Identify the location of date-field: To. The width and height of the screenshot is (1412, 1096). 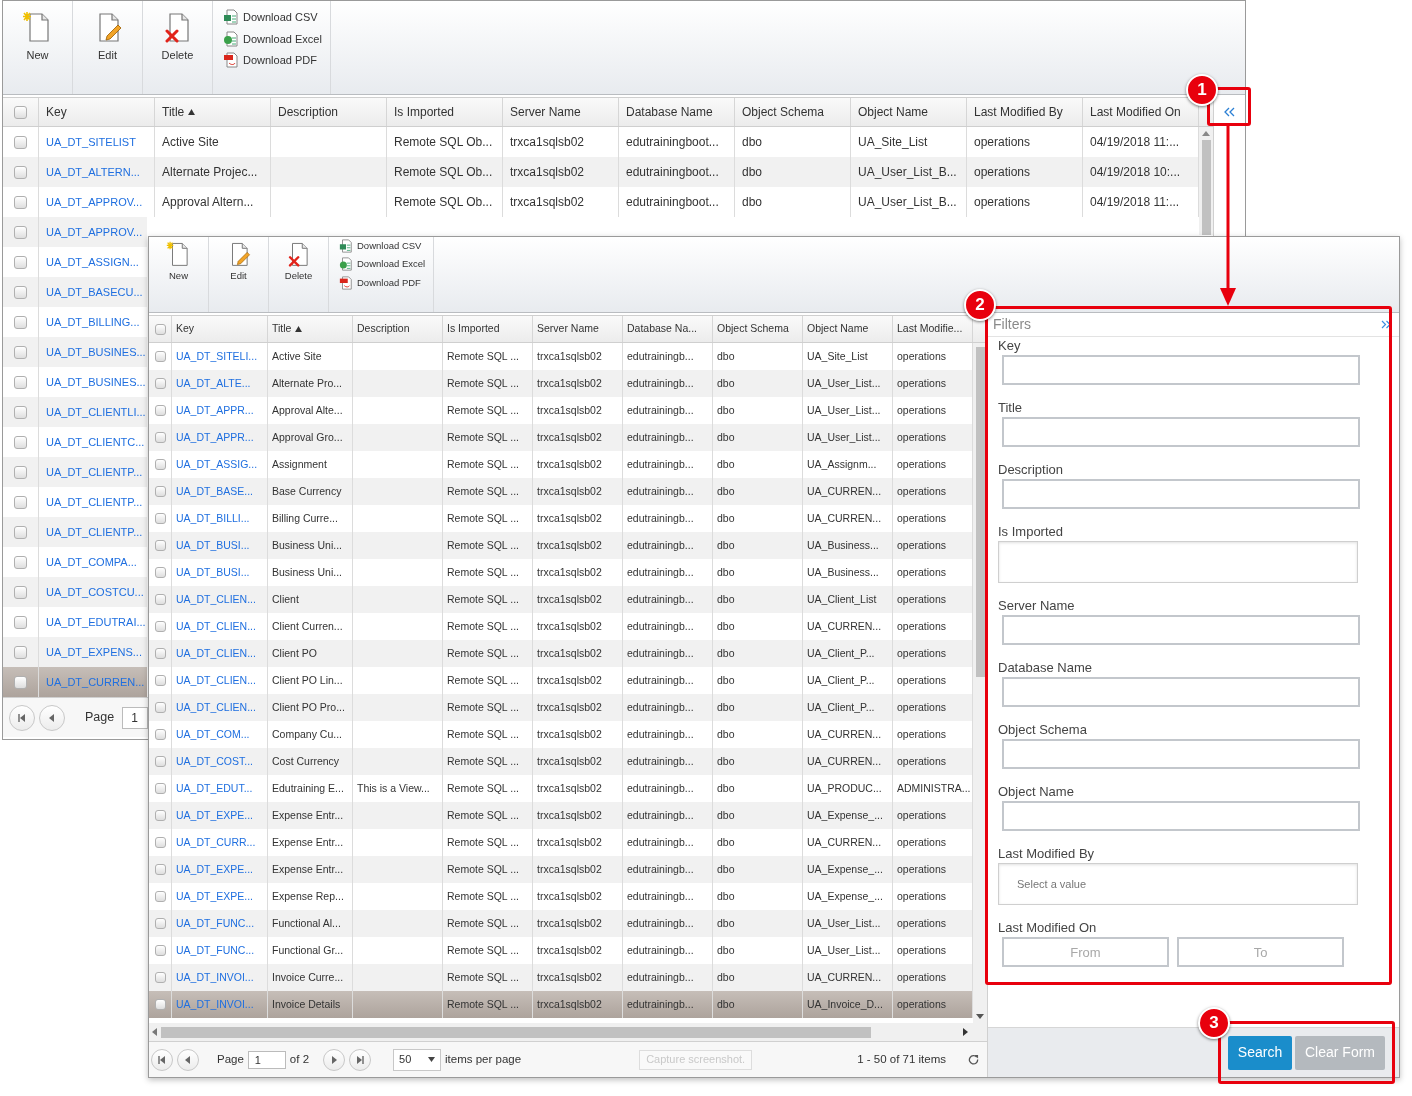
(1260, 952).